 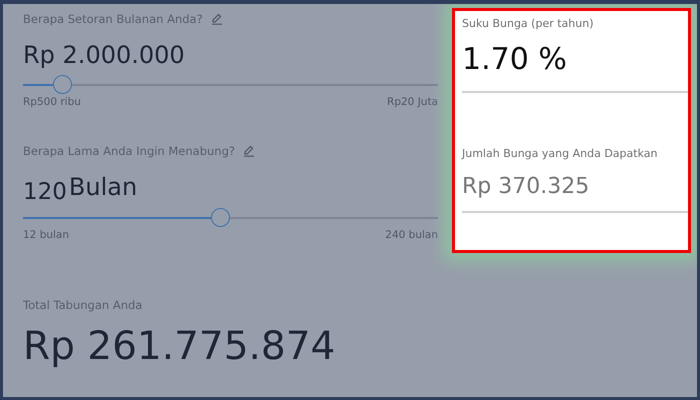 I want to click on interest-value: Rp 370.325, so click(x=526, y=186).